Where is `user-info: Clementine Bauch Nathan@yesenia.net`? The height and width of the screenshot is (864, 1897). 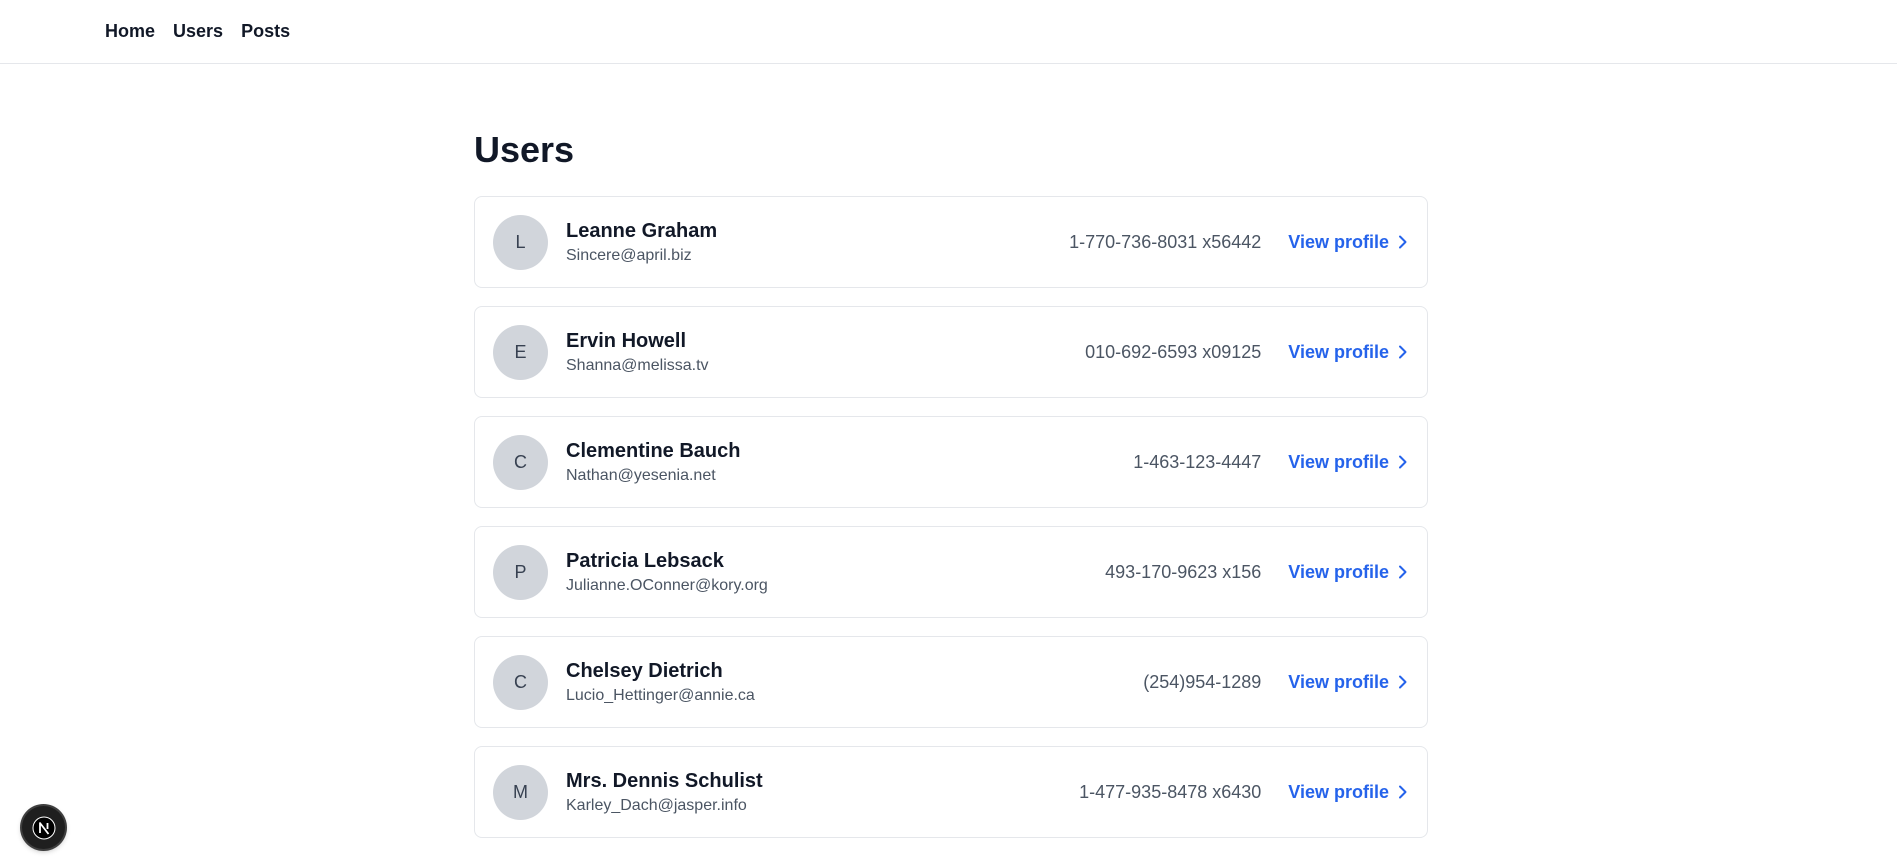 user-info: Clementine Bauch Nathan@yesenia.net is located at coordinates (849, 462).